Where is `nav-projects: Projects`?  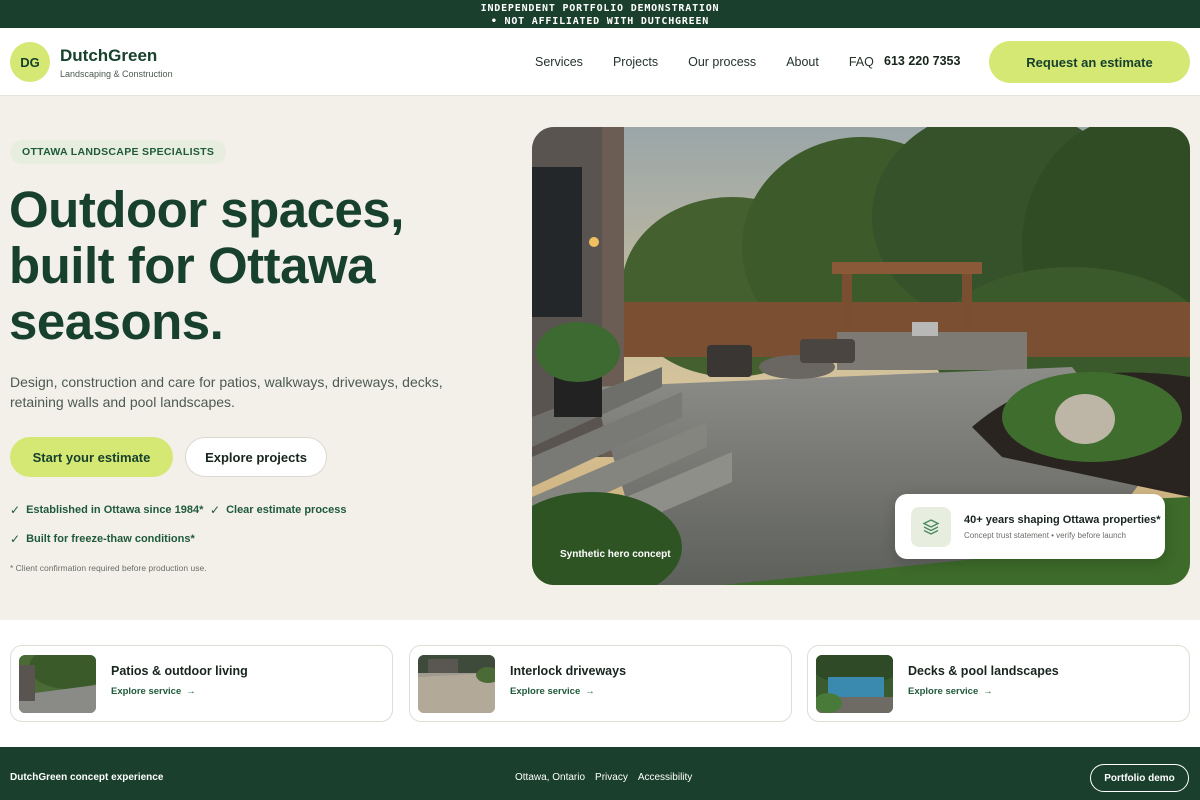
nav-projects: Projects is located at coordinates (635, 62).